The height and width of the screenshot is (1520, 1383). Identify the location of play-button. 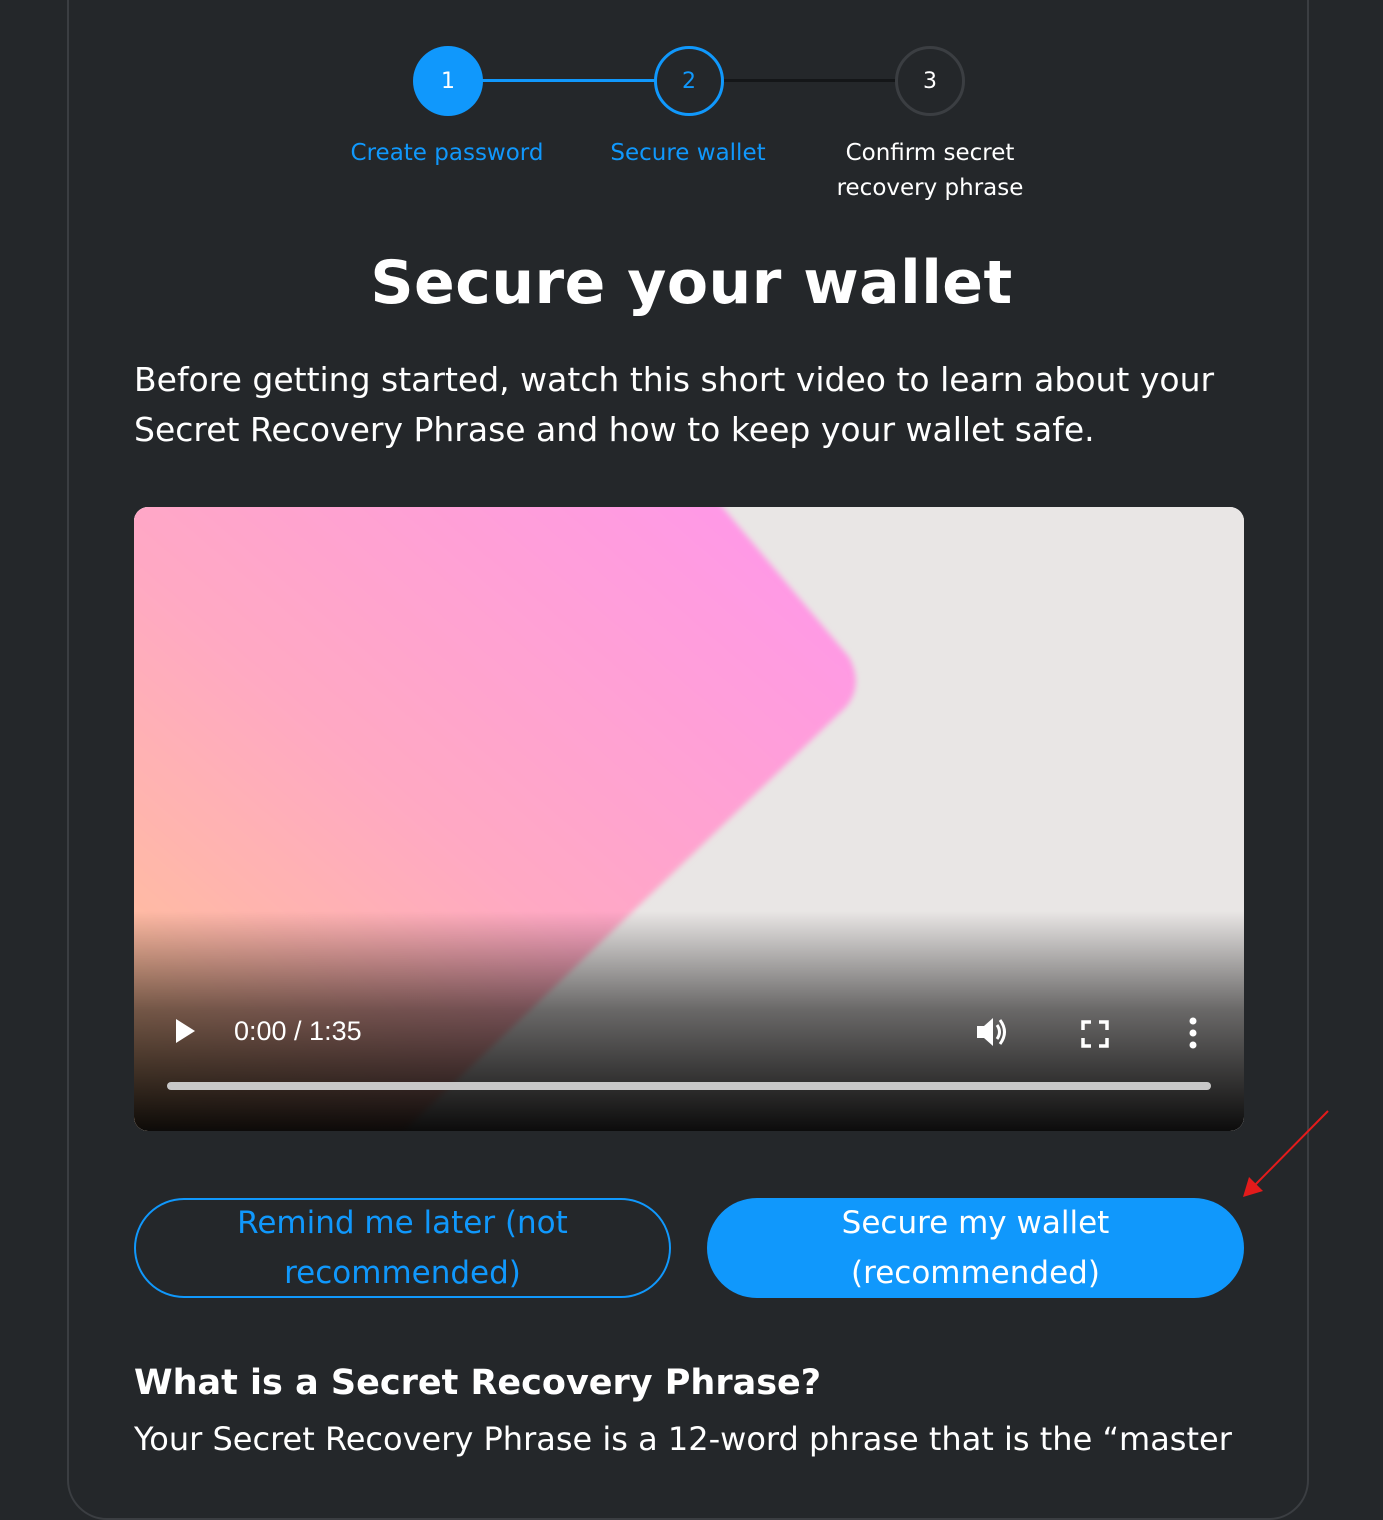
(185, 1031).